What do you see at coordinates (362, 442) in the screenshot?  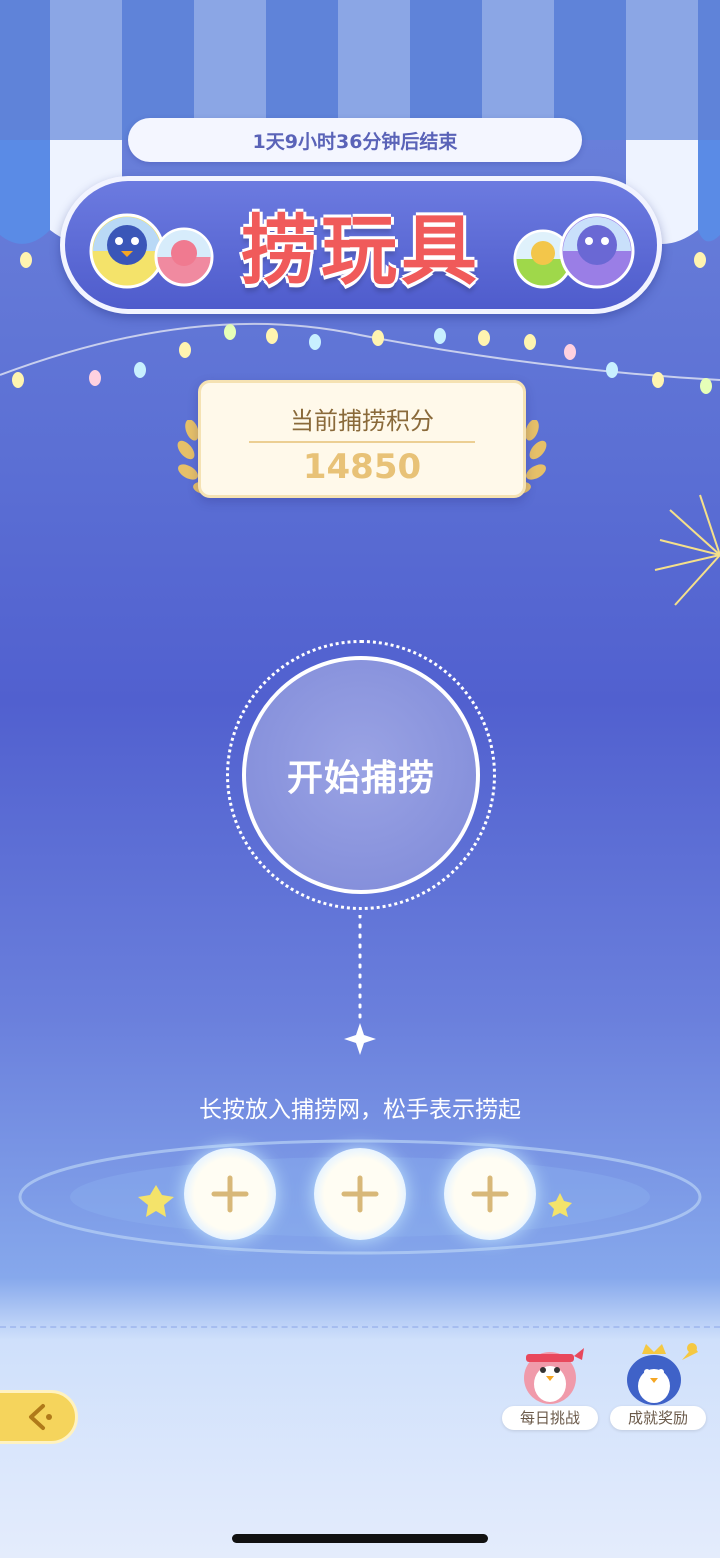 I see `score-divider` at bounding box center [362, 442].